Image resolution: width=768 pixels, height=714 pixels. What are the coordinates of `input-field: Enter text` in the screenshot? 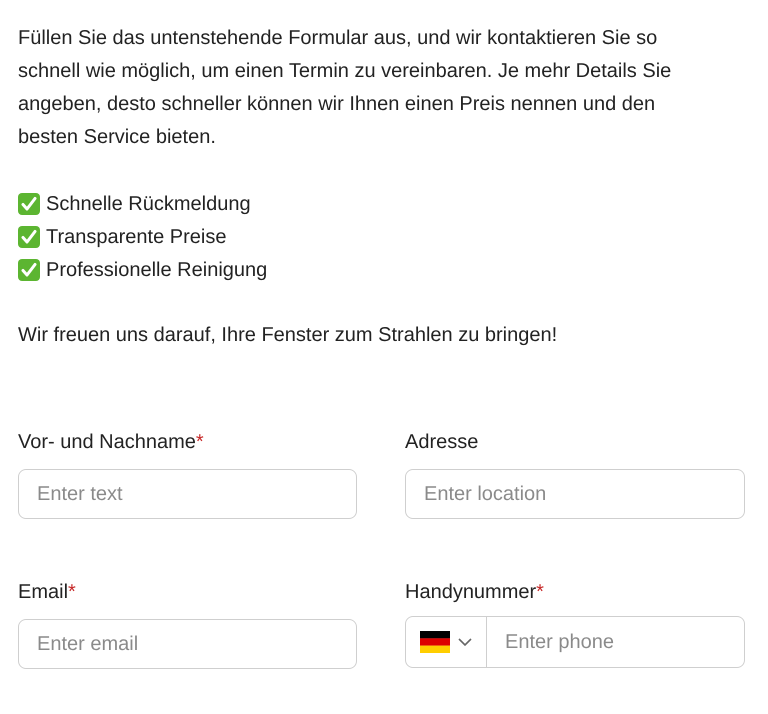 It's located at (187, 494).